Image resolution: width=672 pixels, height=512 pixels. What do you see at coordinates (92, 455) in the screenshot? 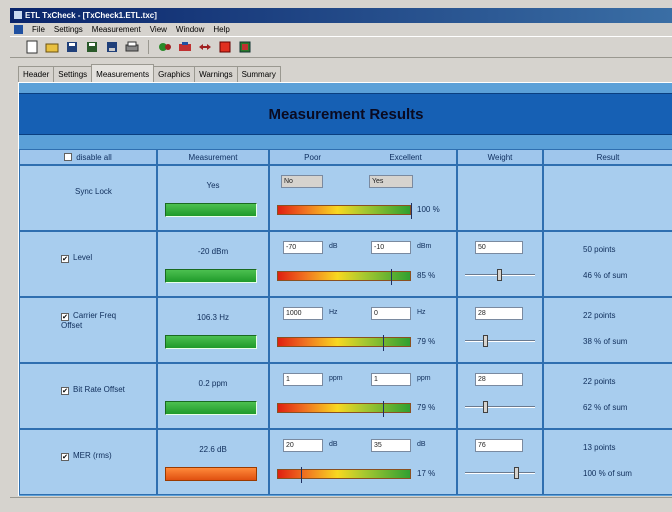
I see `row-name: MER (rms)` at bounding box center [92, 455].